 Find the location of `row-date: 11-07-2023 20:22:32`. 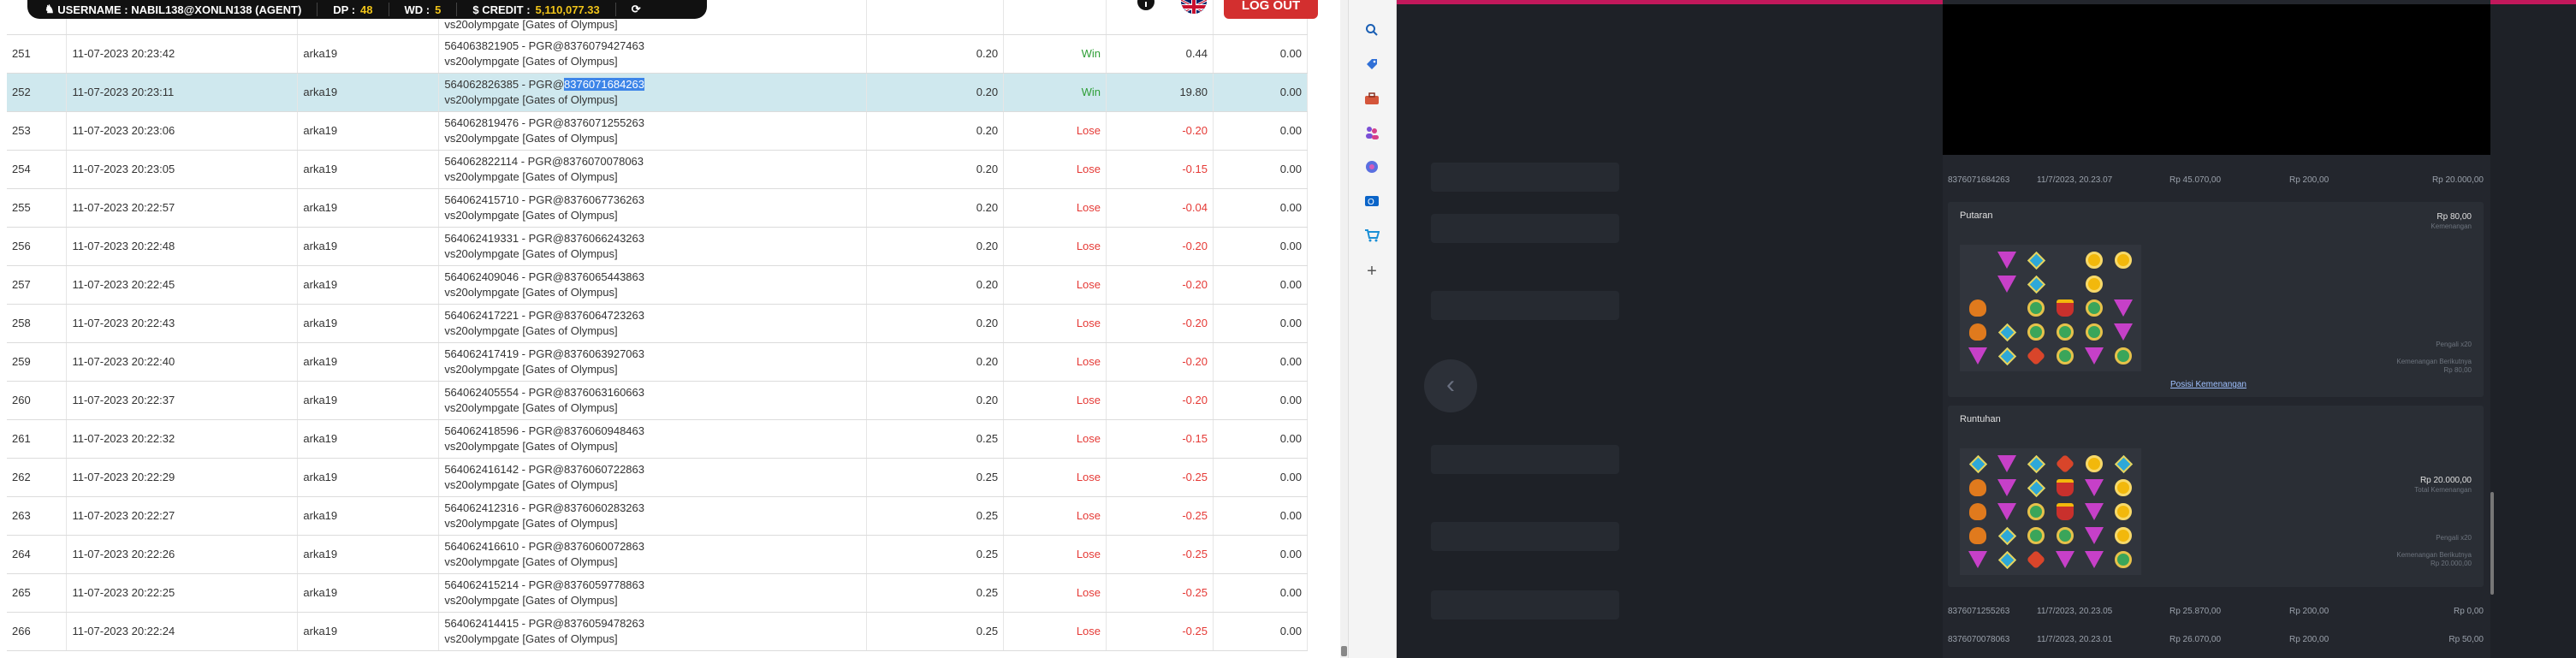

row-date: 11-07-2023 20:22:32 is located at coordinates (182, 439).